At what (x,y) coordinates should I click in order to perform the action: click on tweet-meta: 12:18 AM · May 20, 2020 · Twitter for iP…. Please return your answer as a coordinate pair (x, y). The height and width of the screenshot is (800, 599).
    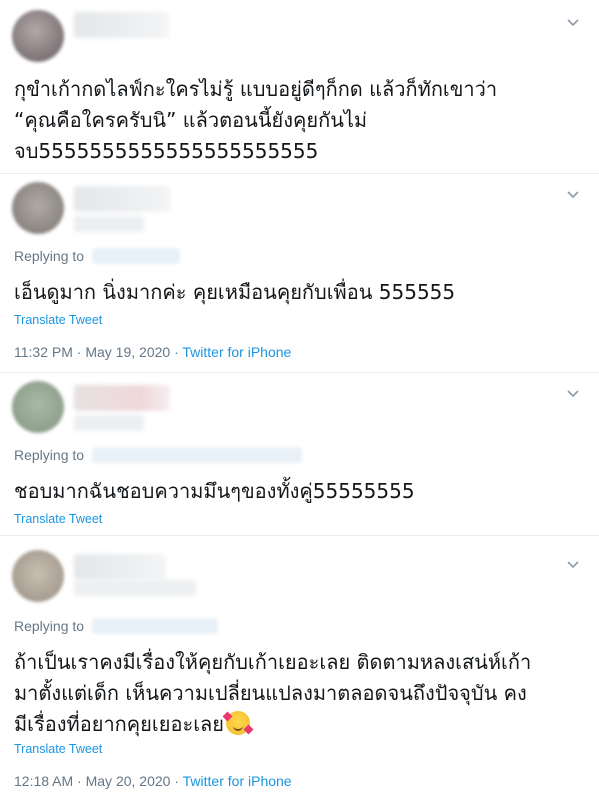
    Looking at the image, I should click on (153, 781).